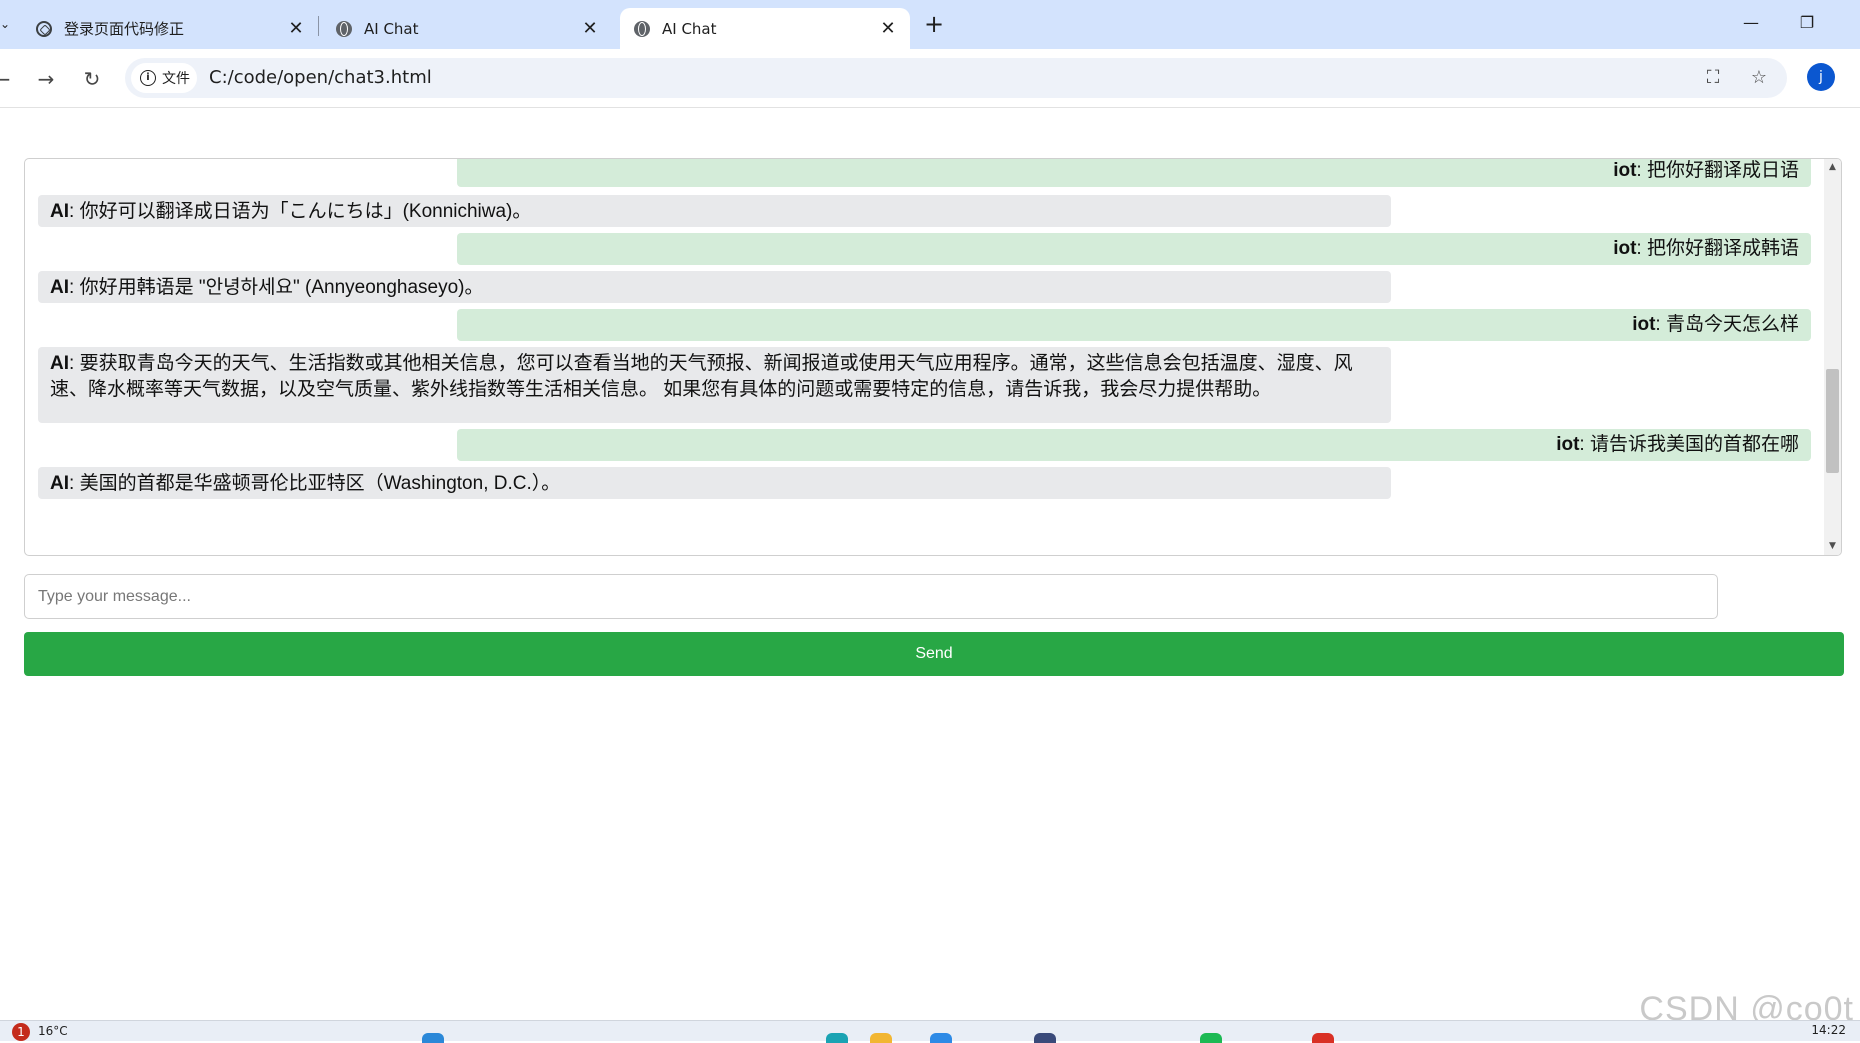 This screenshot has width=1860, height=1043. What do you see at coordinates (1134, 445) in the screenshot?
I see `user-message: iot: 请告诉我美国的首都在哪` at bounding box center [1134, 445].